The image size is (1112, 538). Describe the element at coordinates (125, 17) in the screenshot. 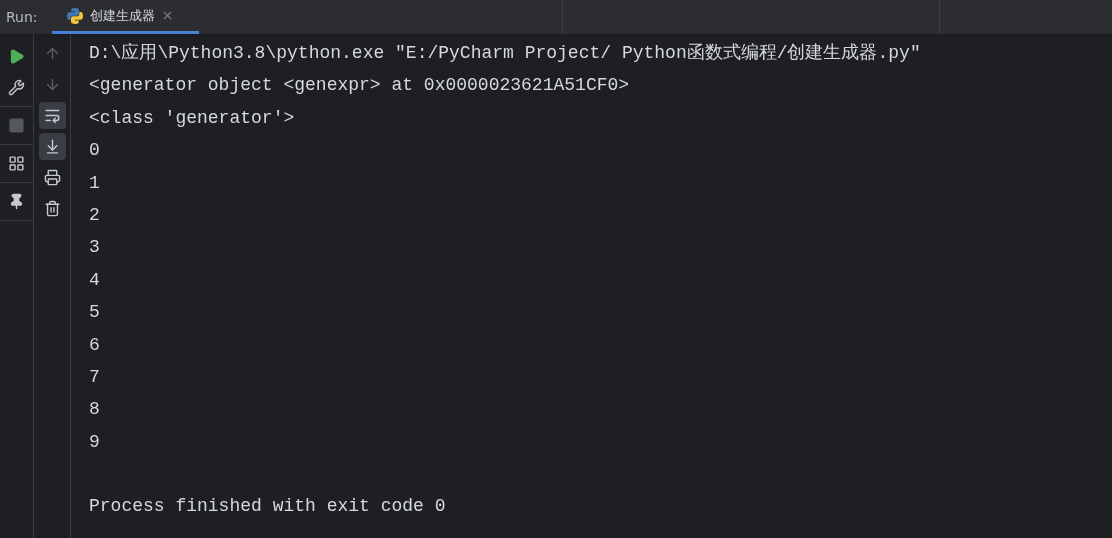

I see `run-tab: 创建生成器` at that location.